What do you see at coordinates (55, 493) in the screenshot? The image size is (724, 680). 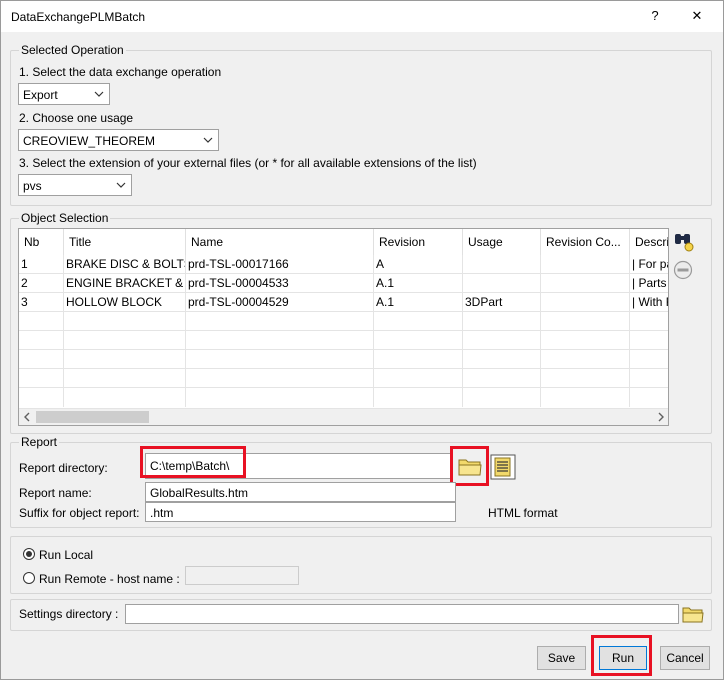 I see `report-name-label: Report name:` at bounding box center [55, 493].